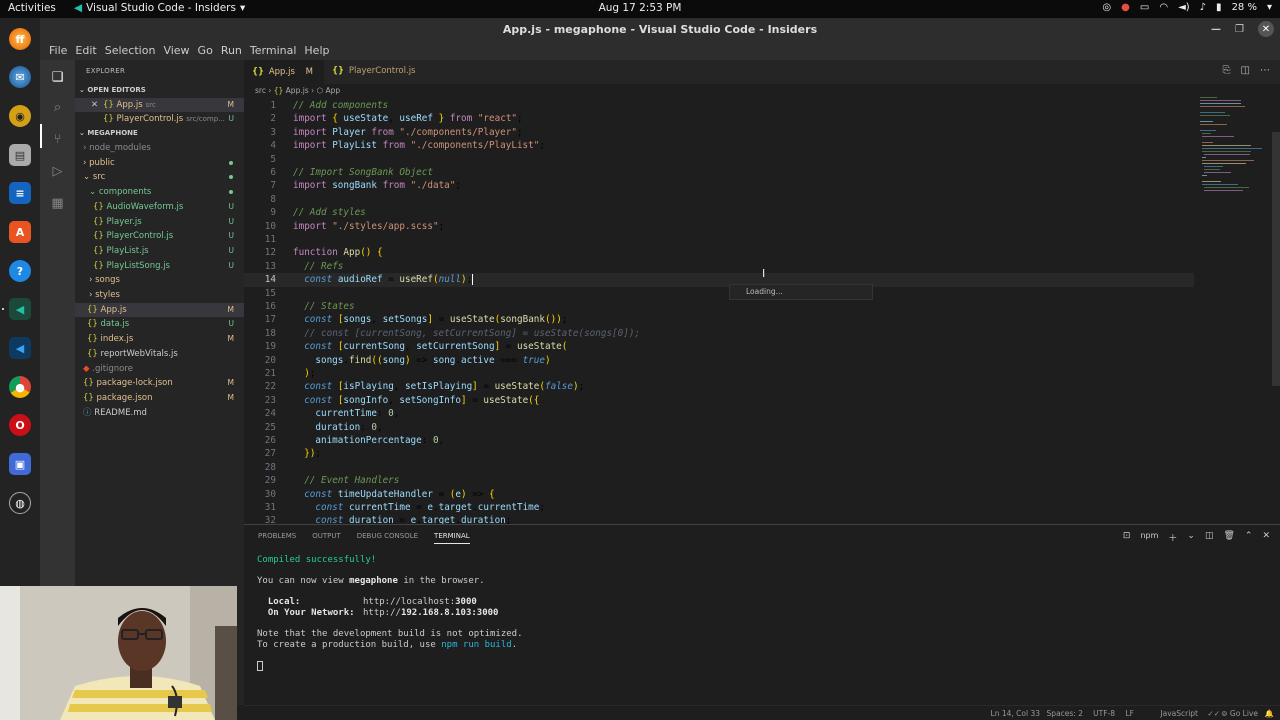 This screenshot has width=1280, height=720. Describe the element at coordinates (719, 266) in the screenshot. I see `code-line: 13 // Refs` at that location.